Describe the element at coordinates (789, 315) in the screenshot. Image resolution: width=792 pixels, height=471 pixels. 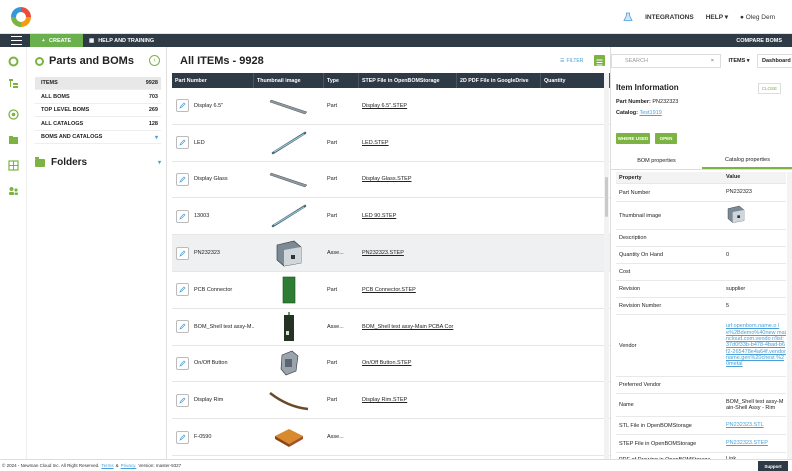
I see `properties-scrollbar` at that location.